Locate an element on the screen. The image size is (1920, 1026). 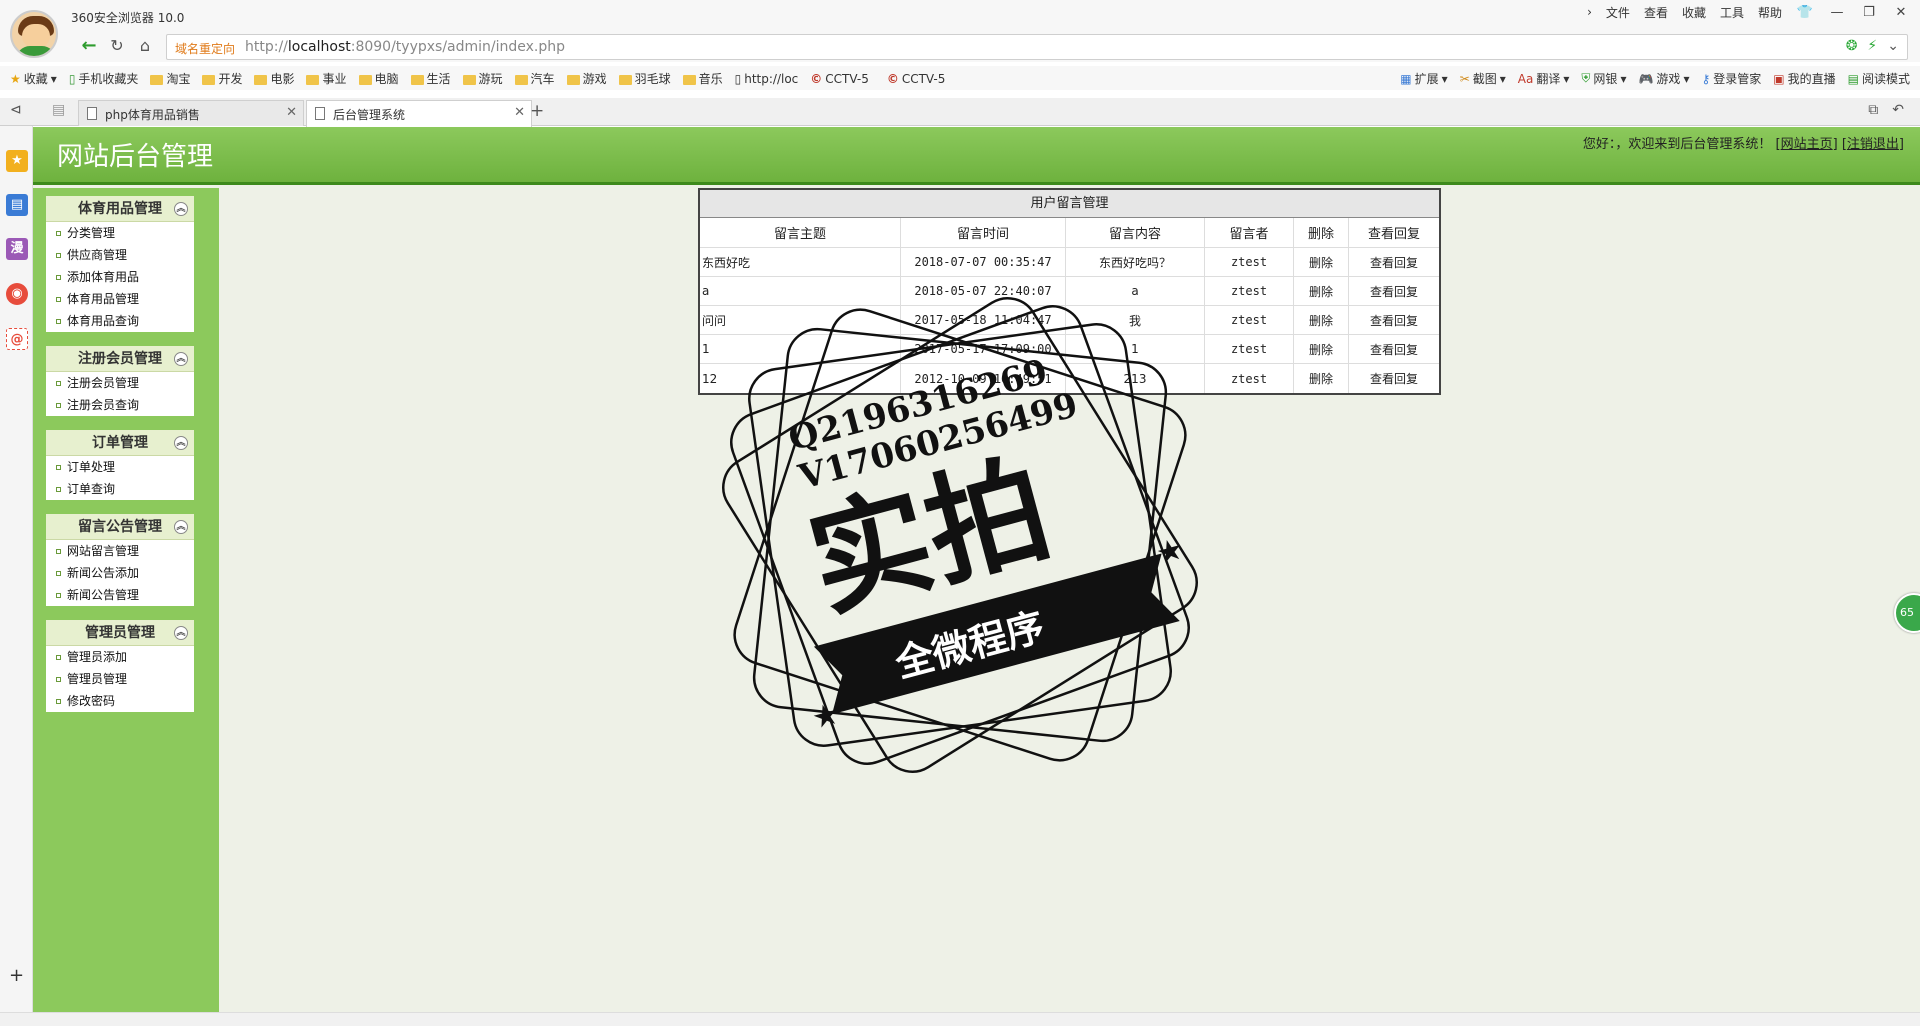
bookmark-folder: 音乐 is located at coordinates (702, 78).